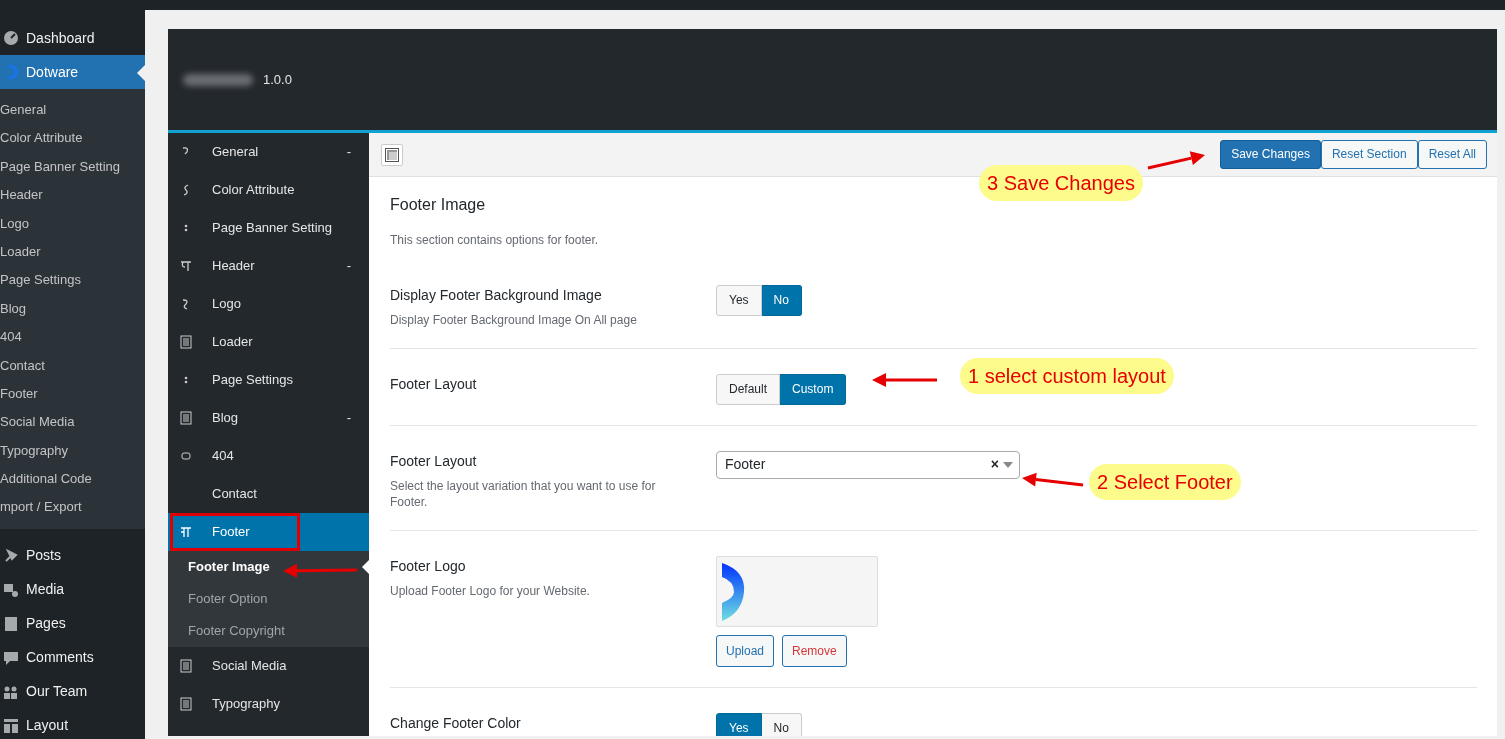 This screenshot has width=1505, height=739. What do you see at coordinates (72, 507) in the screenshot?
I see `submenu-item: mport / Export` at bounding box center [72, 507].